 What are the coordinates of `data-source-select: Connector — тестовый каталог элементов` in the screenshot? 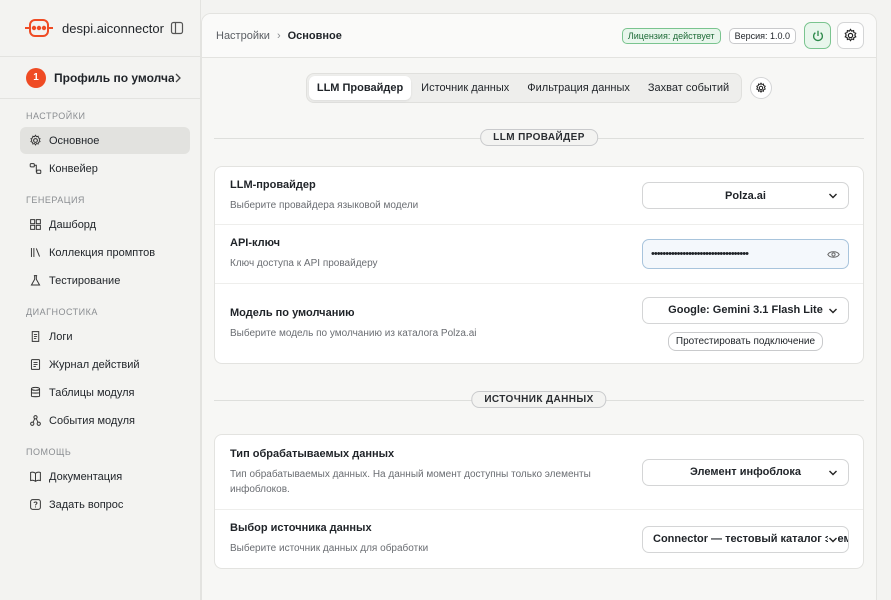 It's located at (745, 539).